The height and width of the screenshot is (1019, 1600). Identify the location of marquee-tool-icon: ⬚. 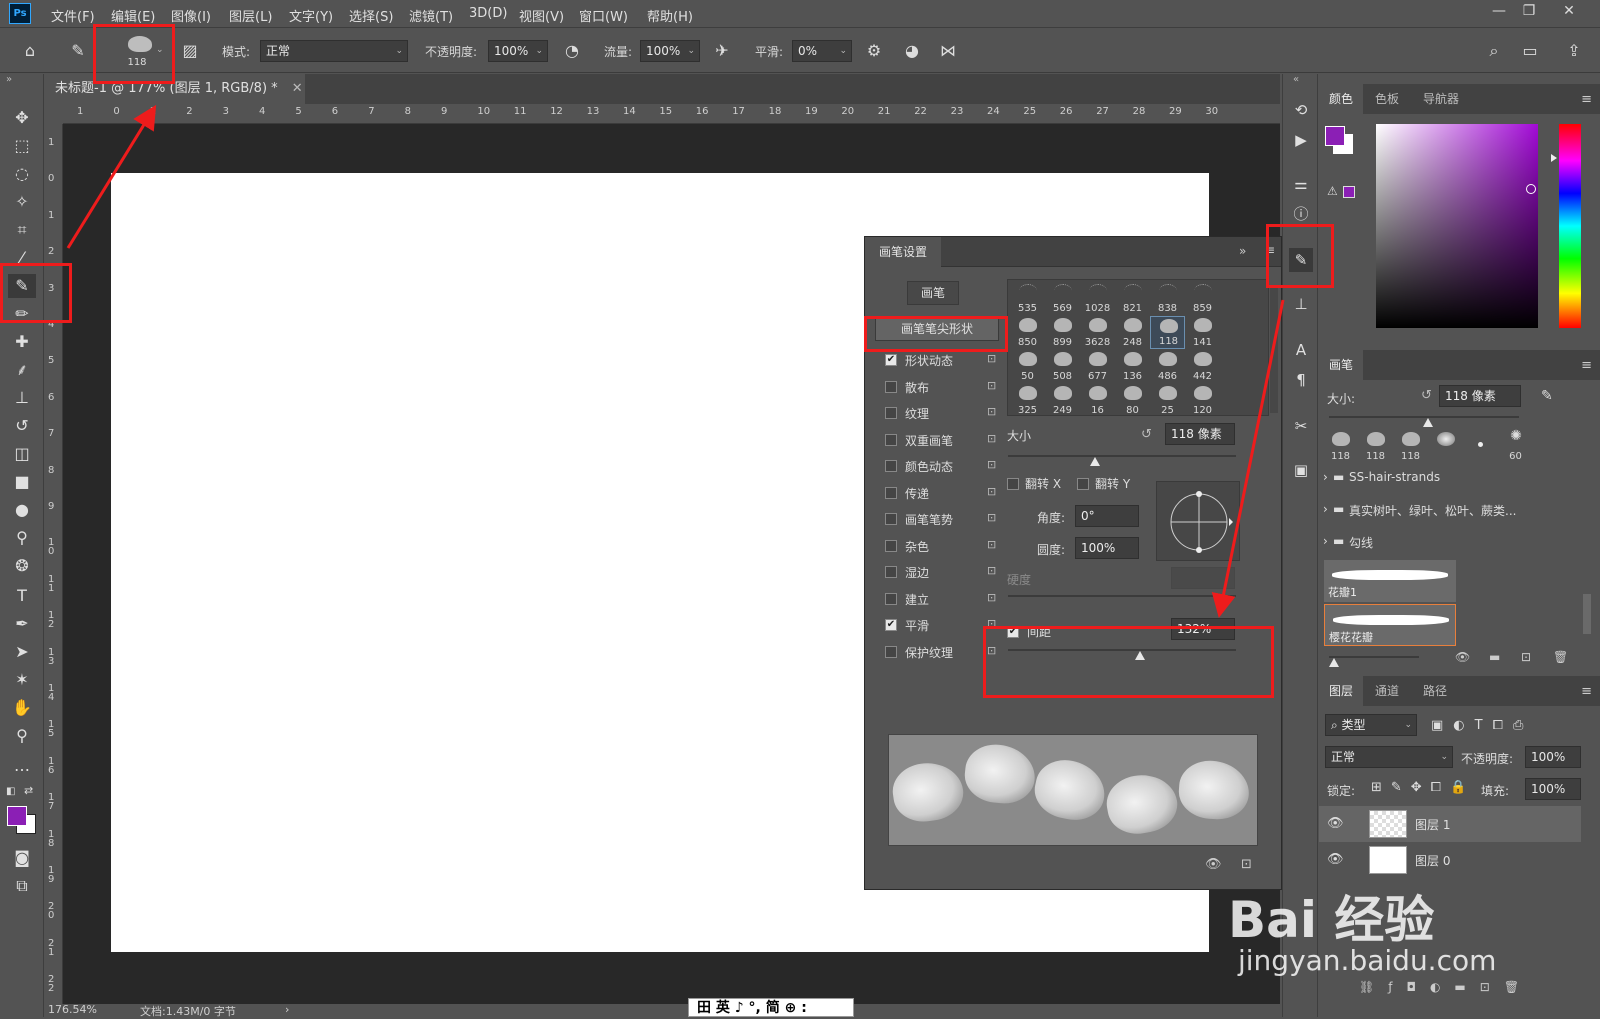
(22, 146).